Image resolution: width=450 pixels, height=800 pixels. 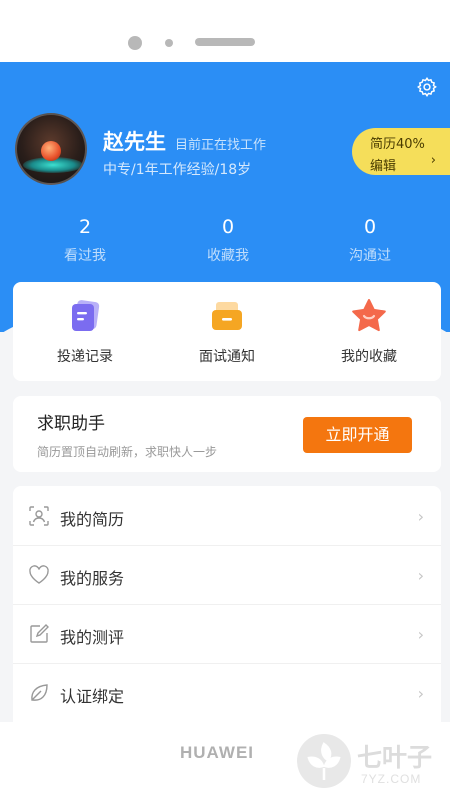 I want to click on edit-icon, so click(x=39, y=633).